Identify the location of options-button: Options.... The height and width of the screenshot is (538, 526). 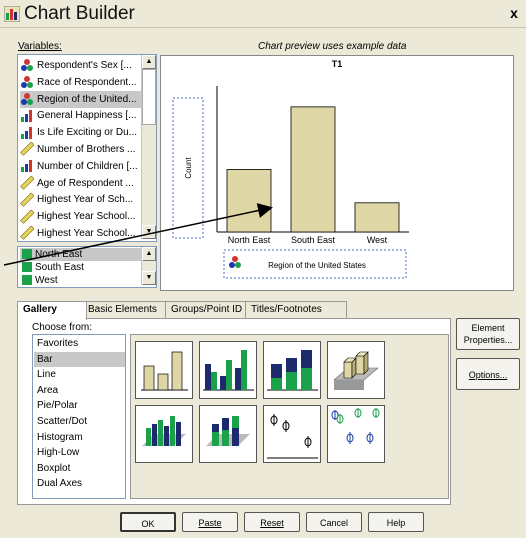
(488, 374).